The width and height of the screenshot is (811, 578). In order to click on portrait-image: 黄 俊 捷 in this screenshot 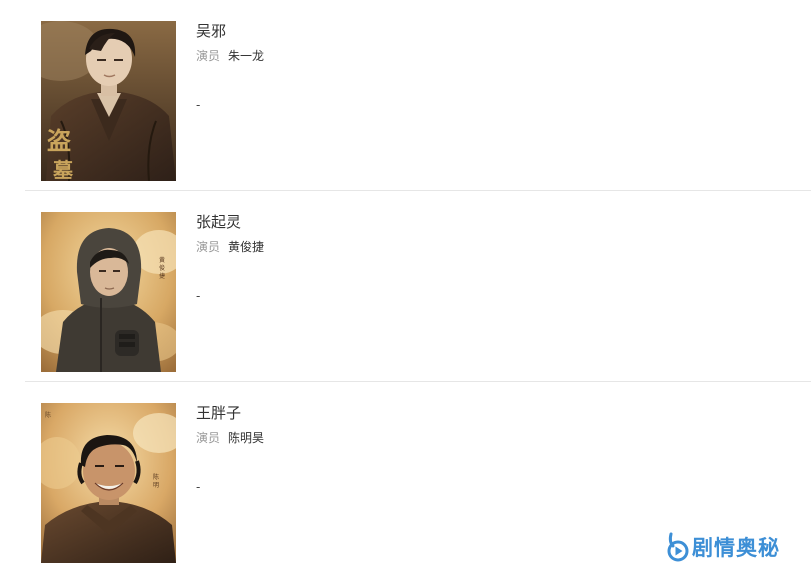, I will do `click(108, 292)`.